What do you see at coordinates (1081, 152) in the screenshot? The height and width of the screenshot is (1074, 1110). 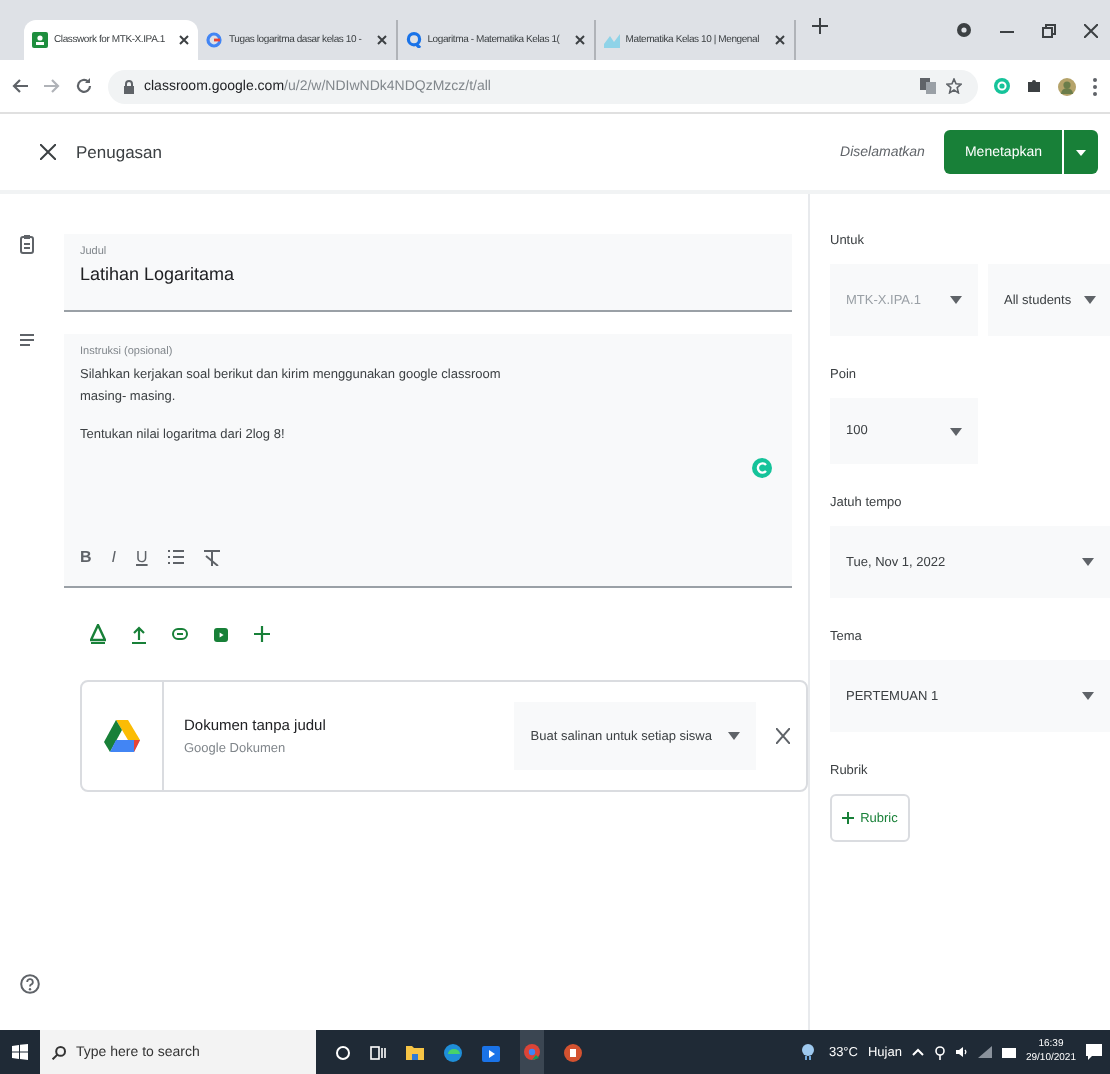 I see `caret-icon` at bounding box center [1081, 152].